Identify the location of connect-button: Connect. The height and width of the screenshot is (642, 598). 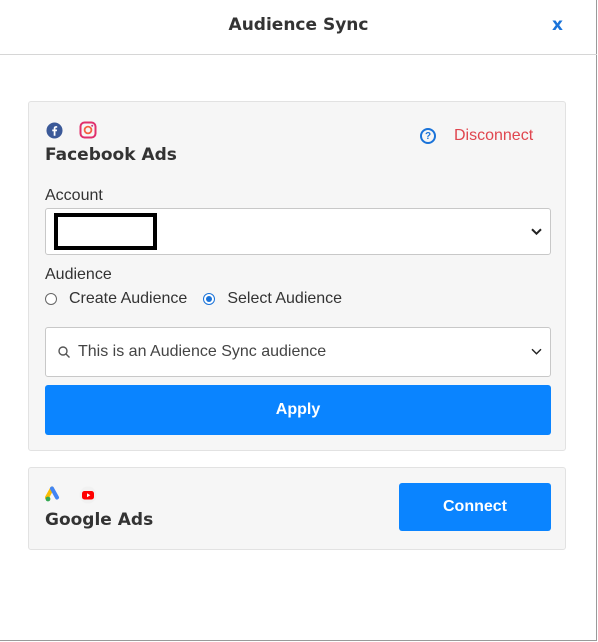
(475, 507).